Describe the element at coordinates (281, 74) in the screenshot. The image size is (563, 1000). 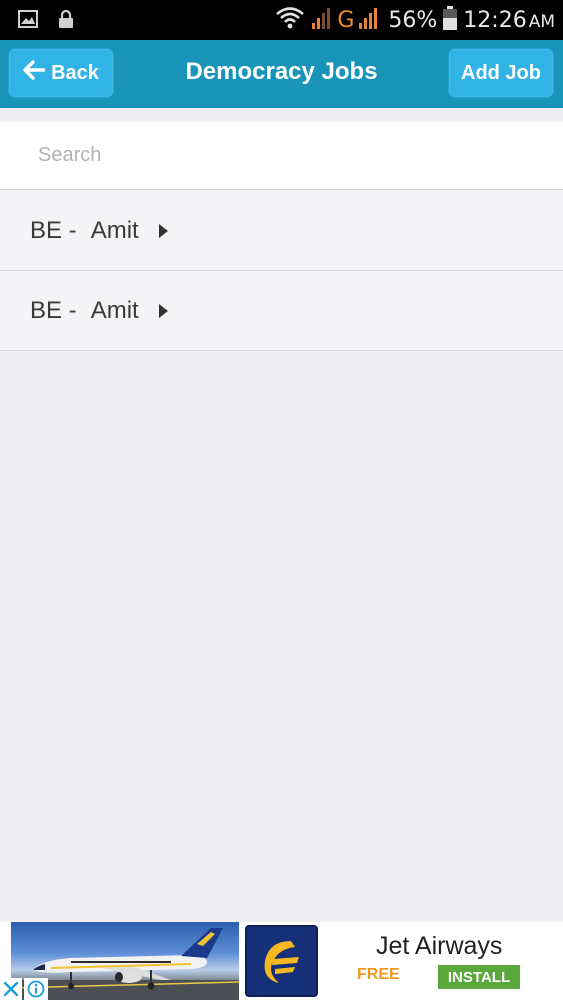
I see `app-header: Back Democracy Jobs Add Job` at that location.